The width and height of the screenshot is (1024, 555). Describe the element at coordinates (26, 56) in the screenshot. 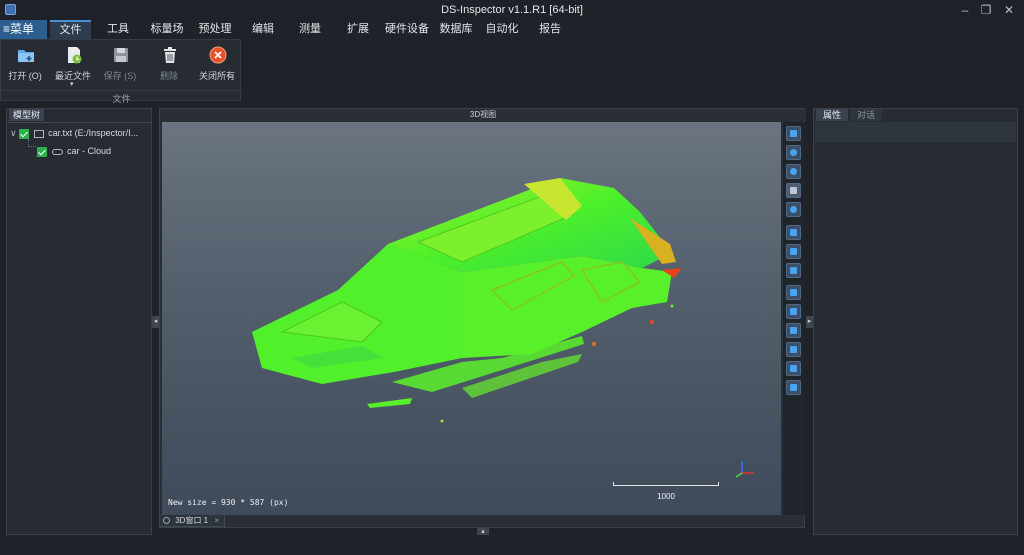

I see `folder-open-icon` at that location.